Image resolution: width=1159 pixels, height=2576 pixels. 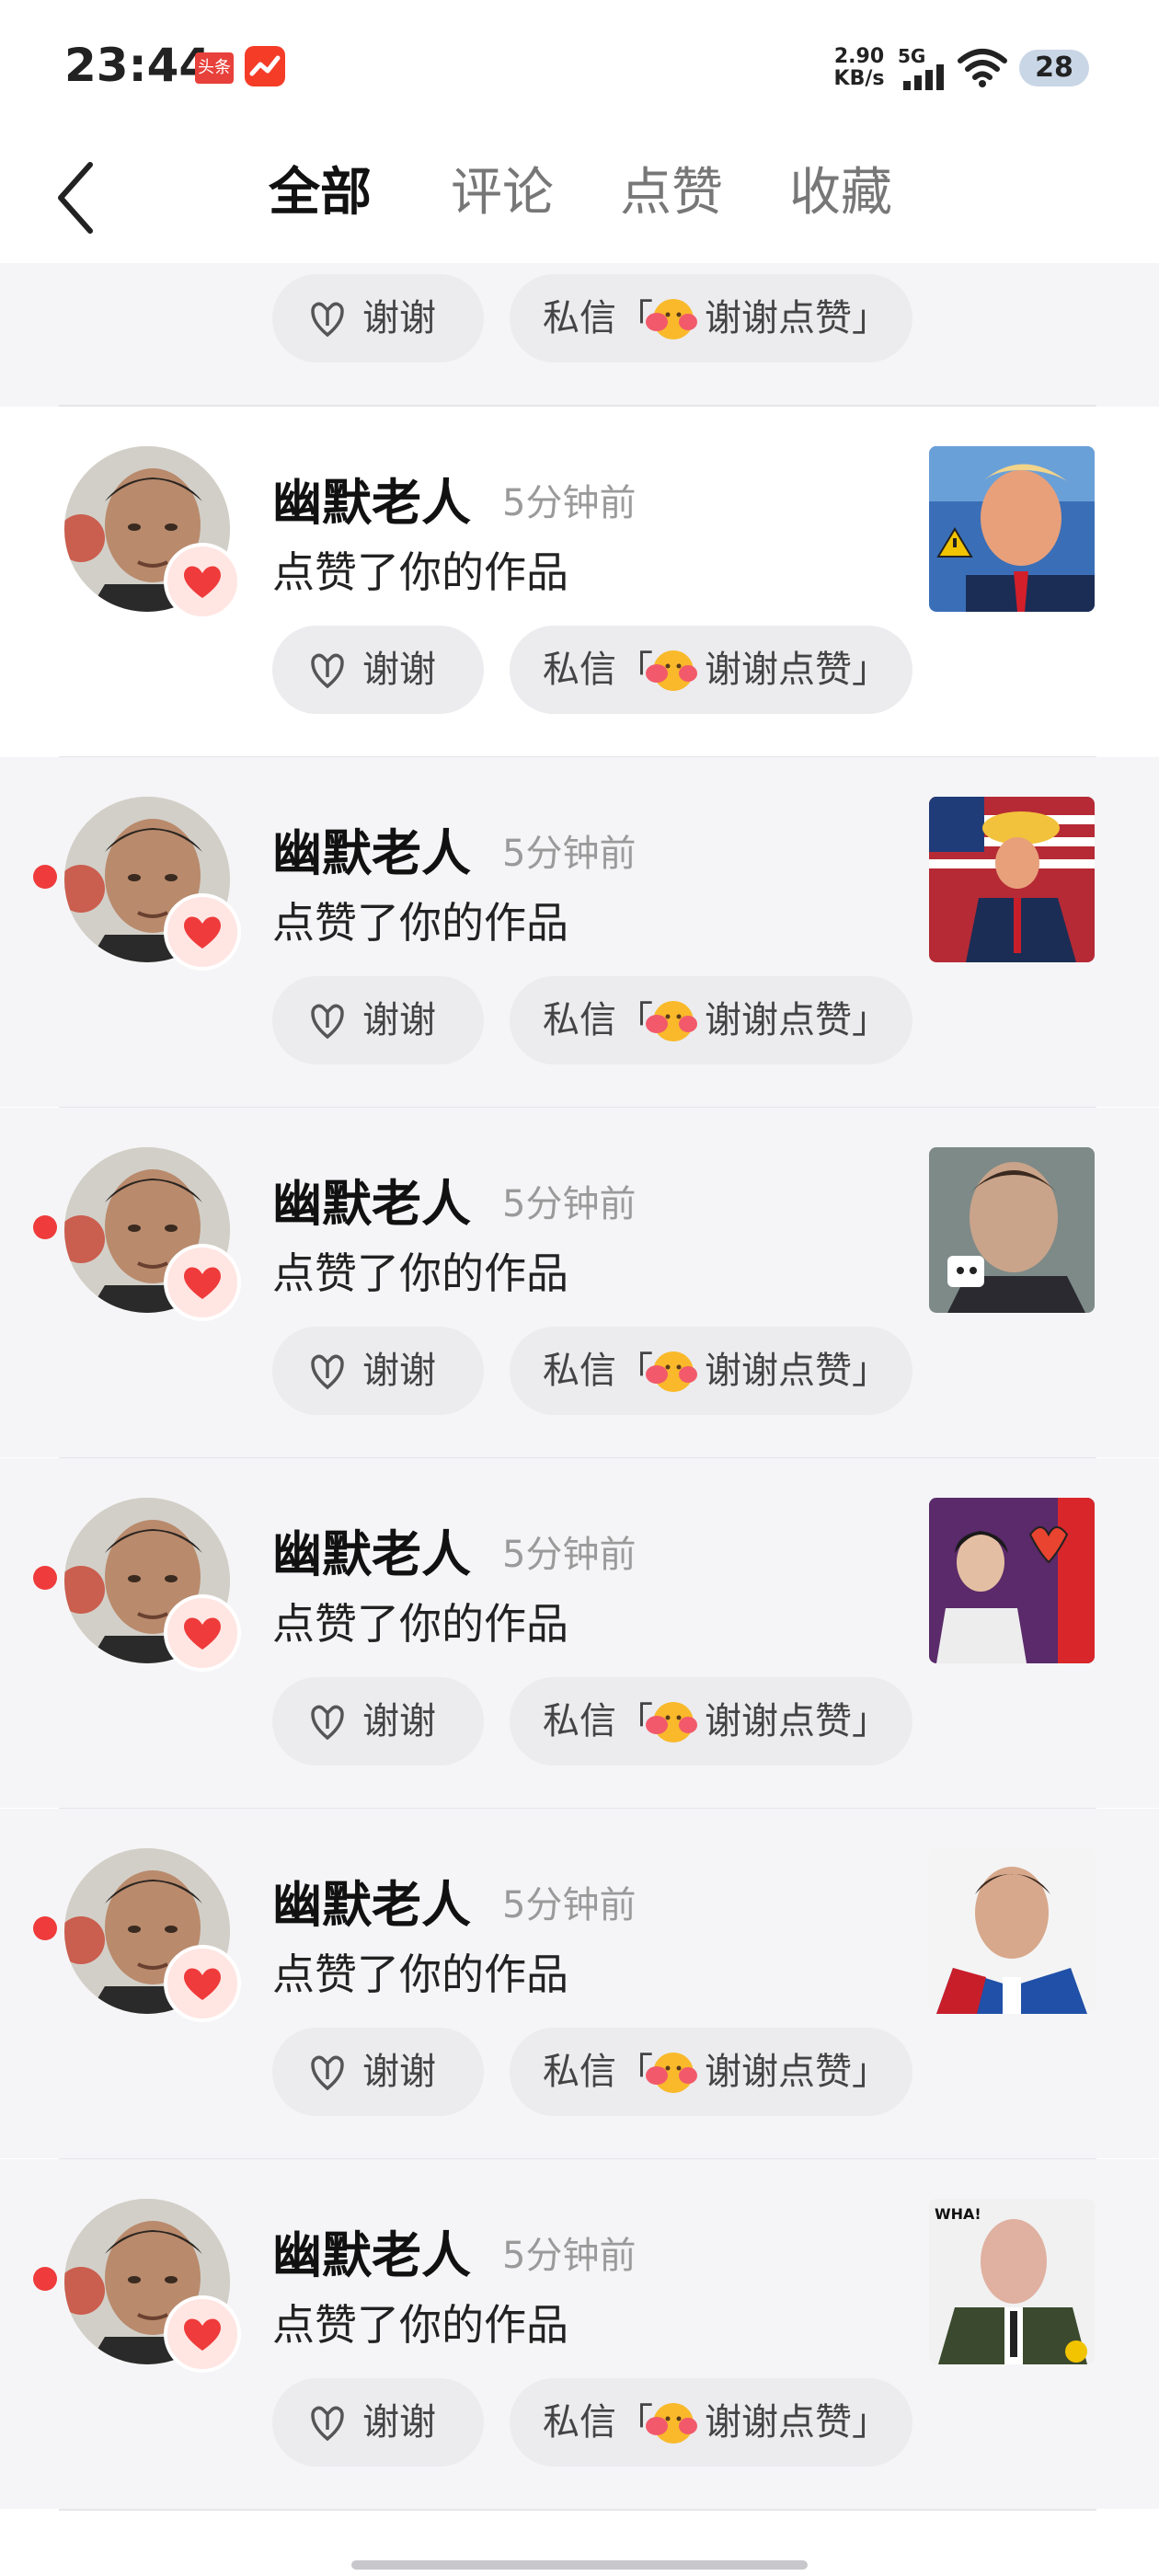 I want to click on notification-row: 幽默老人 5分钟前点赞了你的作品谢谢 私信「 谢谢点赞」 WHA!, so click(x=579, y=2334).